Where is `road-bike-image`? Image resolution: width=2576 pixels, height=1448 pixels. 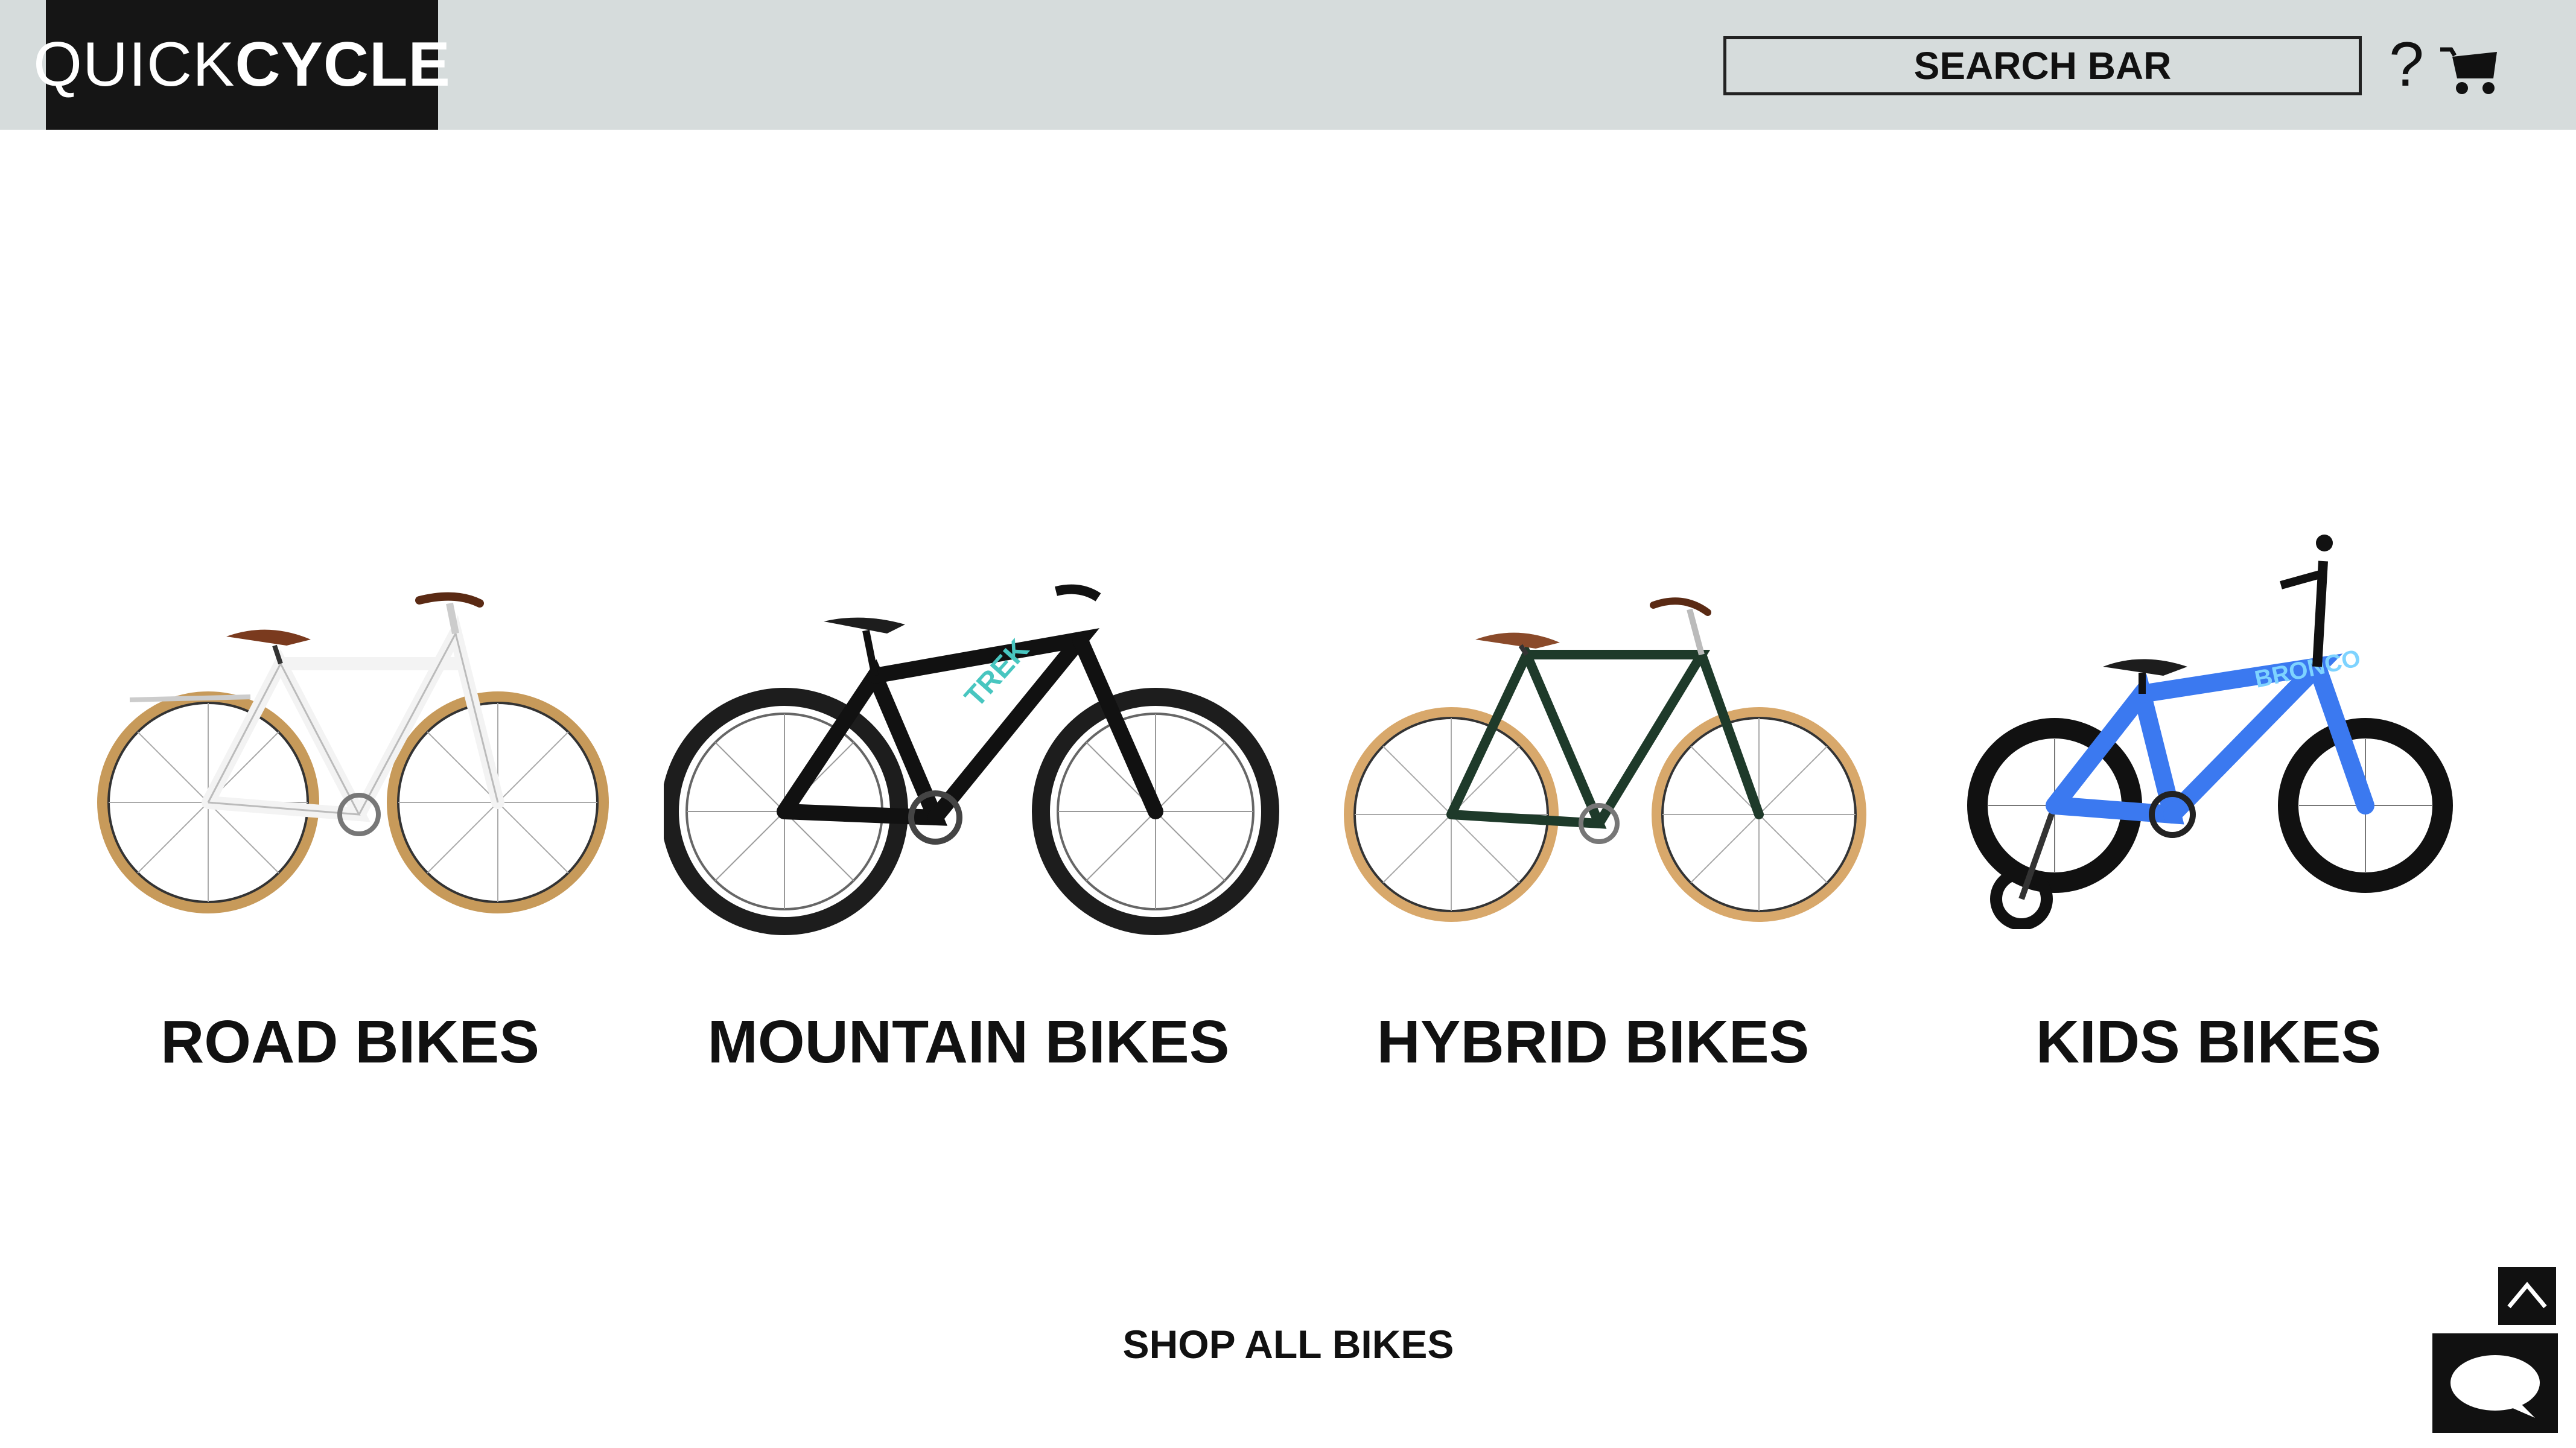
road-bike-image is located at coordinates (346, 751).